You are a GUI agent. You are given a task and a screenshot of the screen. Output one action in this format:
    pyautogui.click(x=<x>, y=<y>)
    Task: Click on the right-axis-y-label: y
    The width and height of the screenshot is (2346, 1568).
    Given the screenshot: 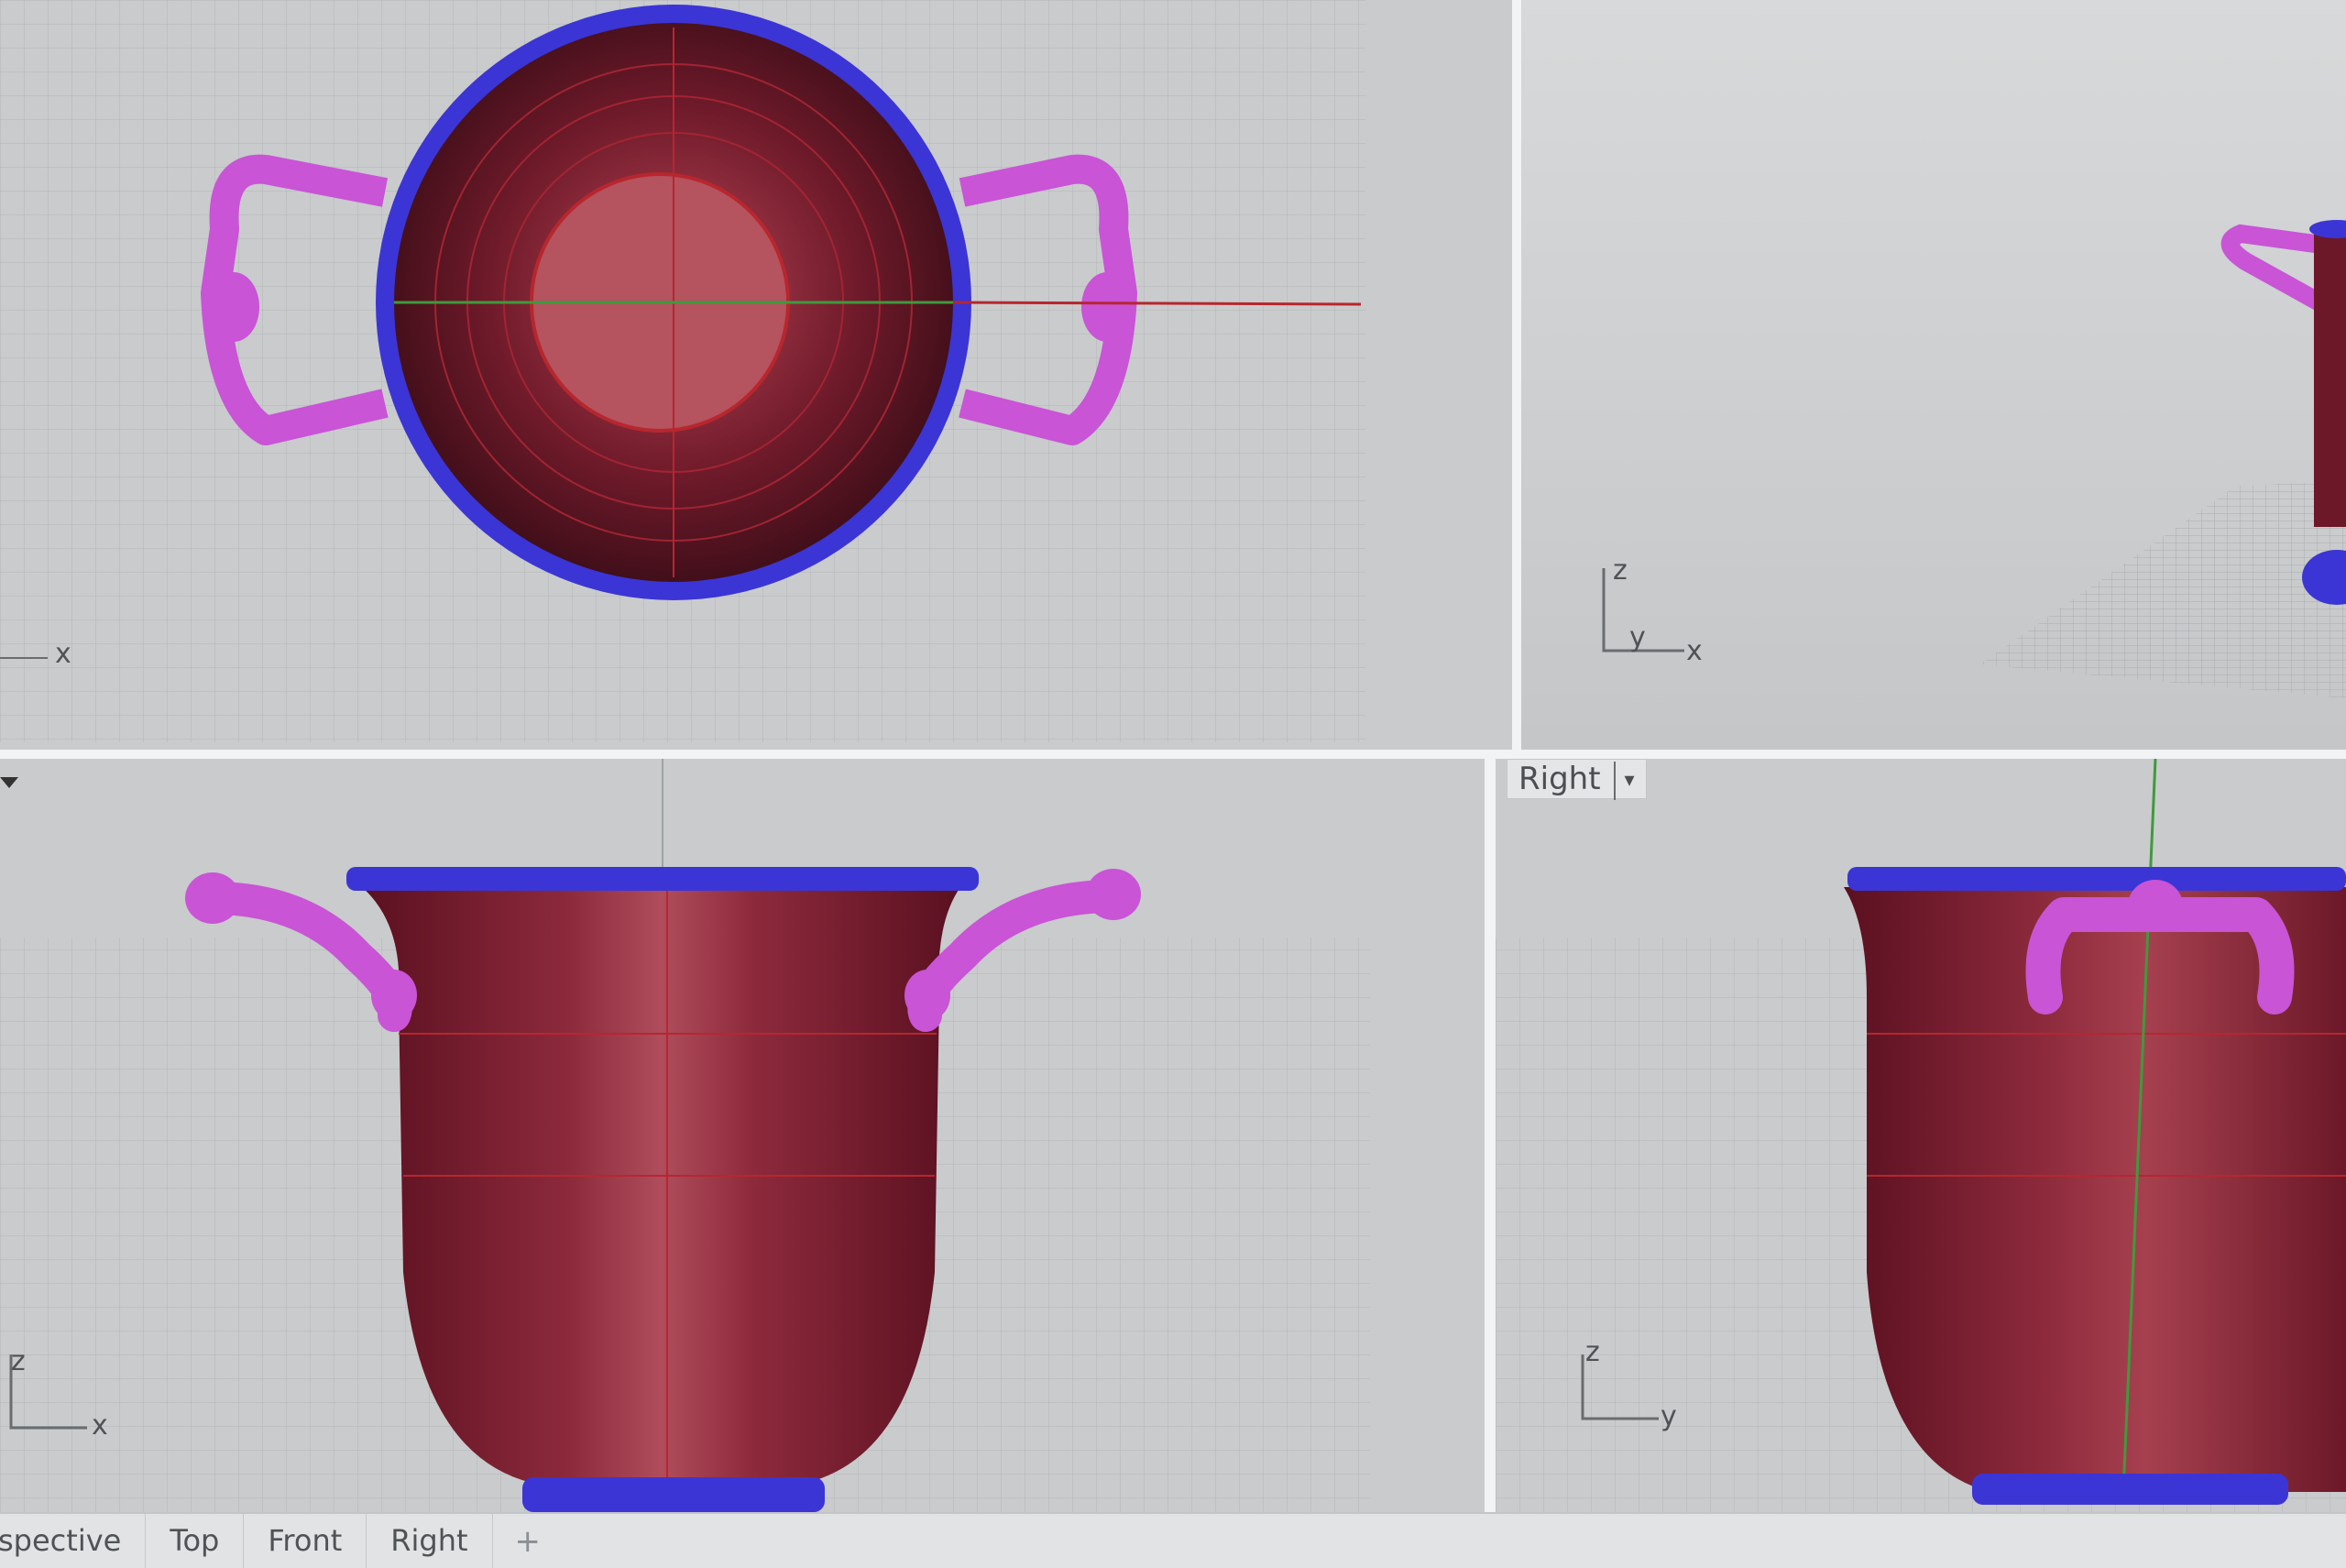 What is the action you would take?
    pyautogui.click(x=1669, y=1416)
    